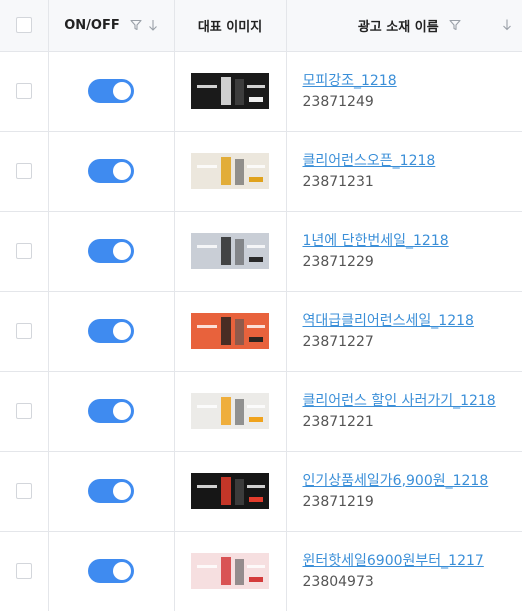  I want to click on table-row: 1년에 단한번세일_1218 23871229, so click(261, 251).